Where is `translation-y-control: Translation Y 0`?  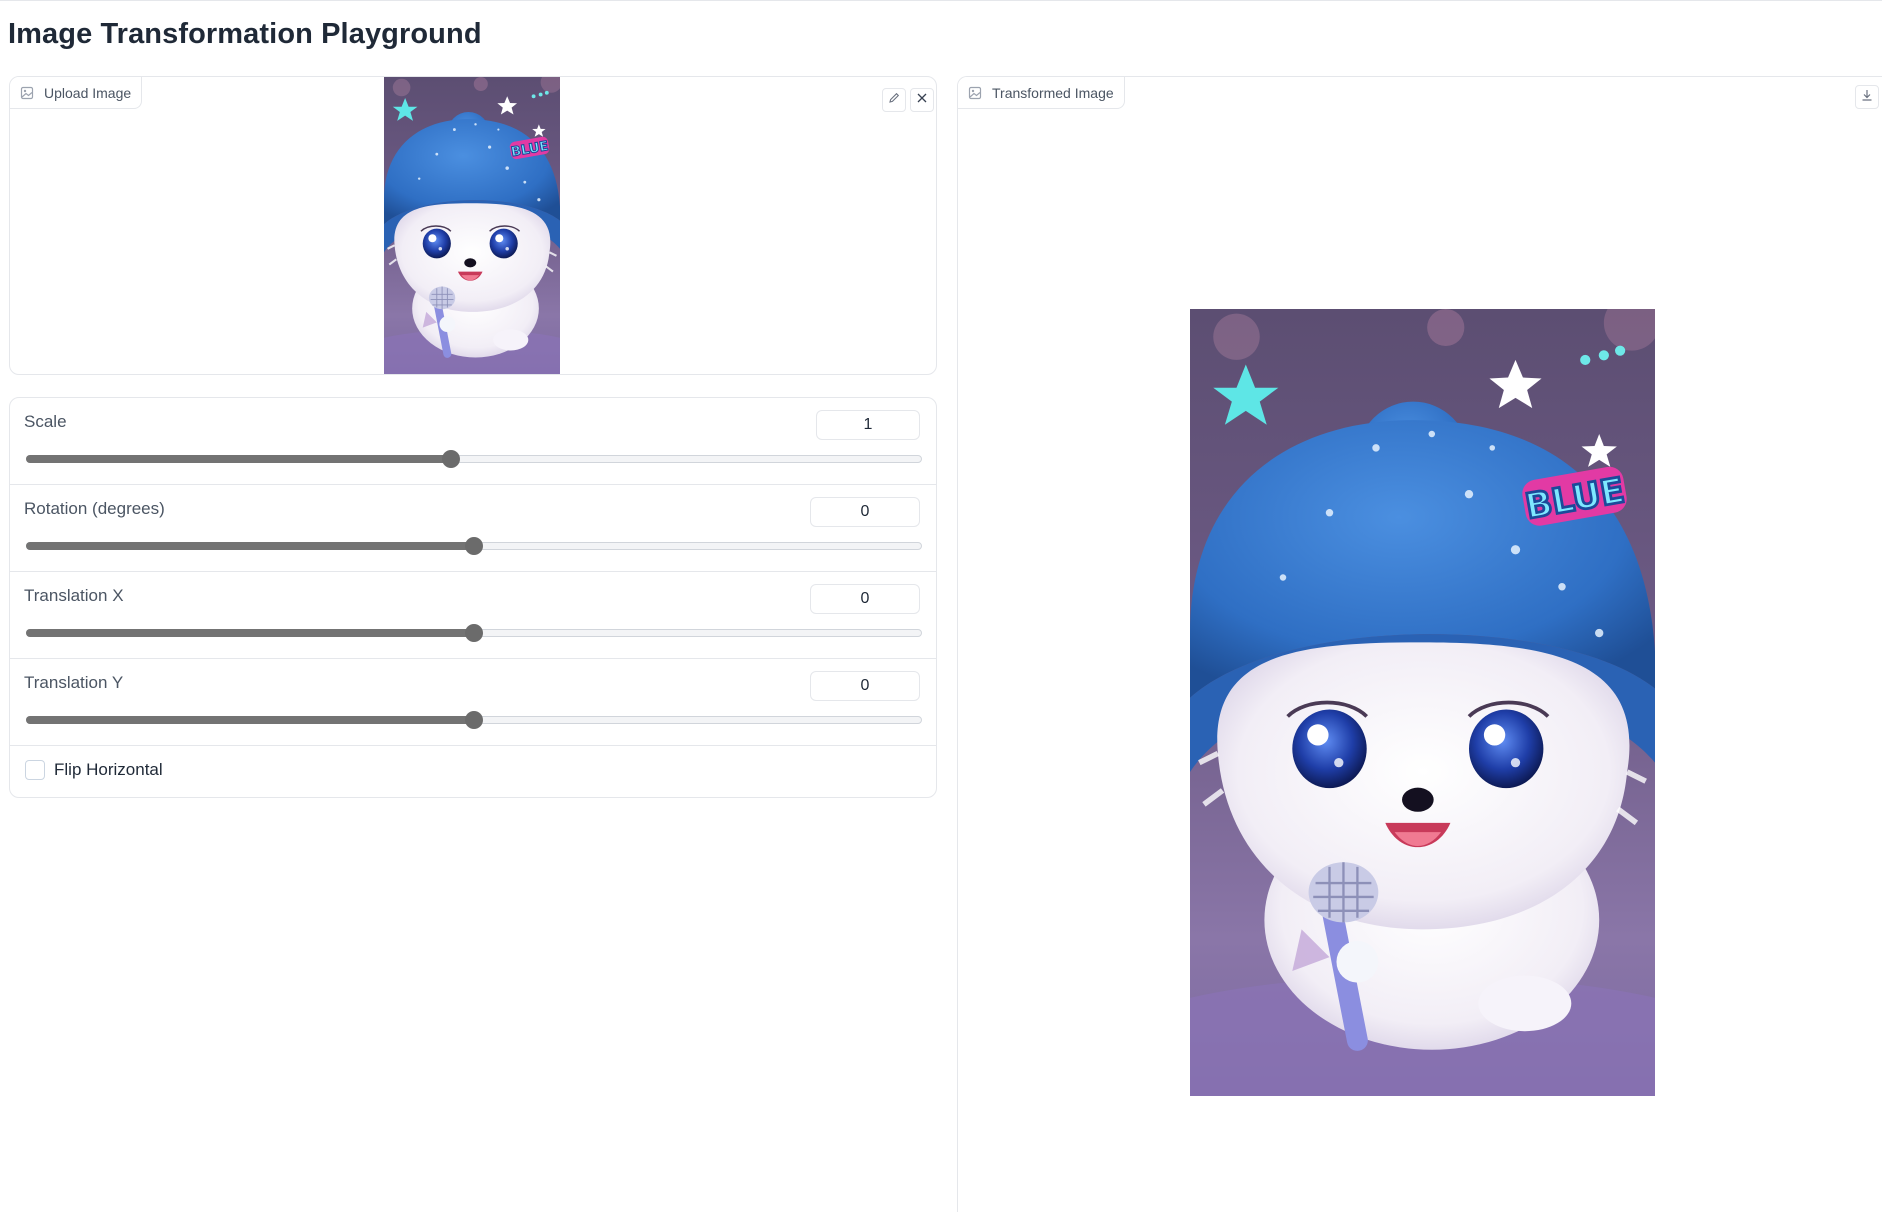
translation-y-control: Translation Y 0 is located at coordinates (473, 702).